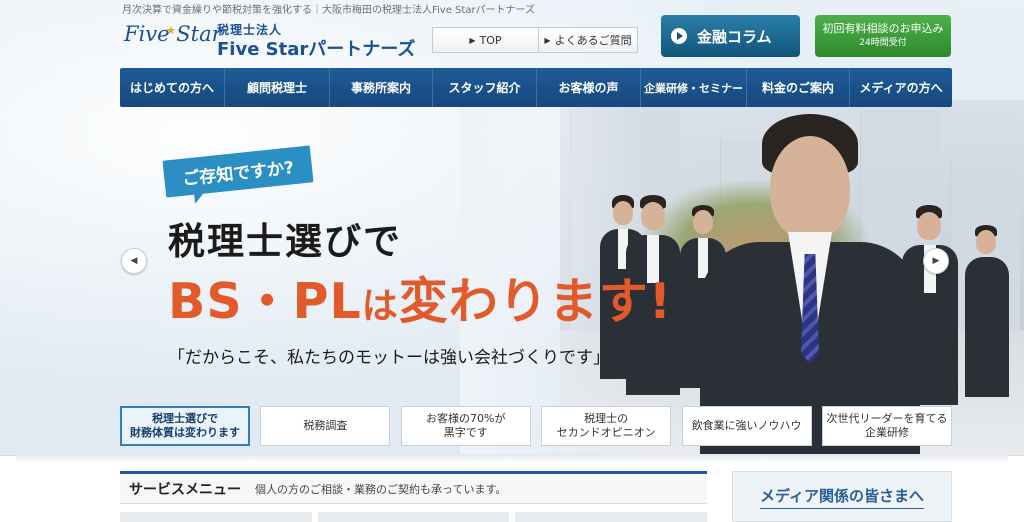 This screenshot has height=522, width=1024. What do you see at coordinates (798, 87) in the screenshot?
I see `nav-item-pricing: 料金のご案内` at bounding box center [798, 87].